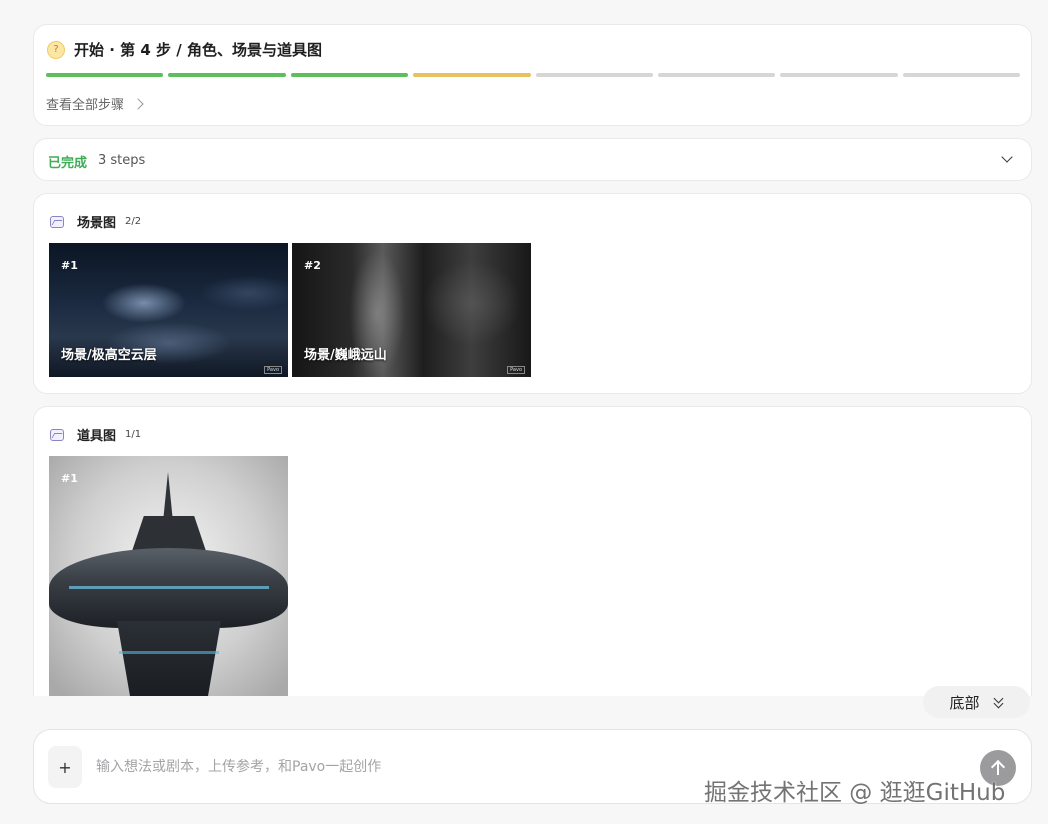 This screenshot has width=1048, height=824. Describe the element at coordinates (855, 793) in the screenshot. I see `site-watermark: 掘金技术社区 @ 逛逛GitHub` at that location.